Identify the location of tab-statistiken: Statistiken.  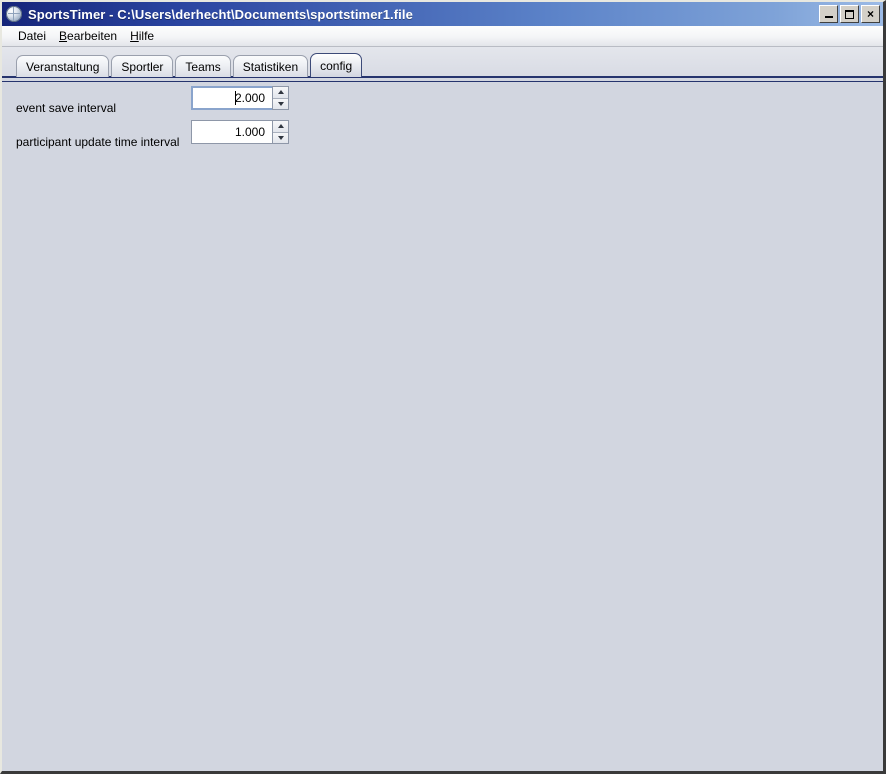
(270, 66).